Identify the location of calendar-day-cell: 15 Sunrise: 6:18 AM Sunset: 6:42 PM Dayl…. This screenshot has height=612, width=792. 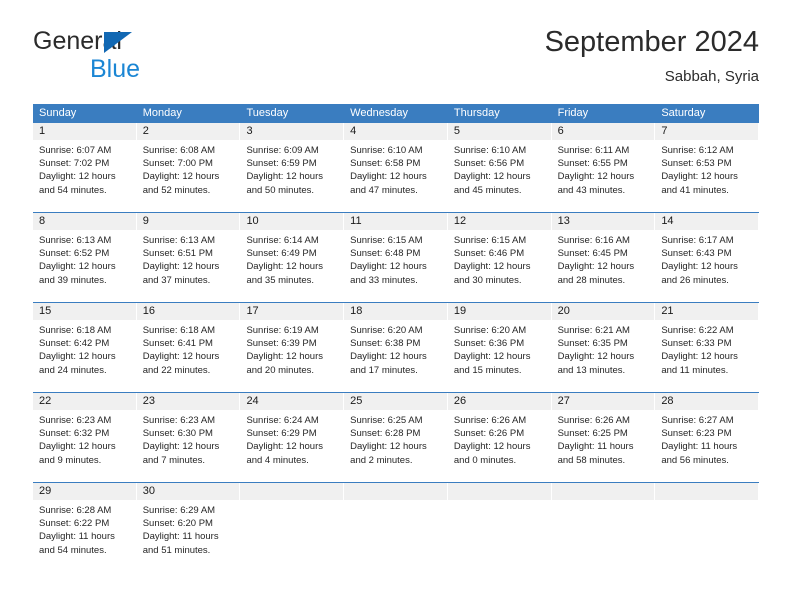
(85, 347).